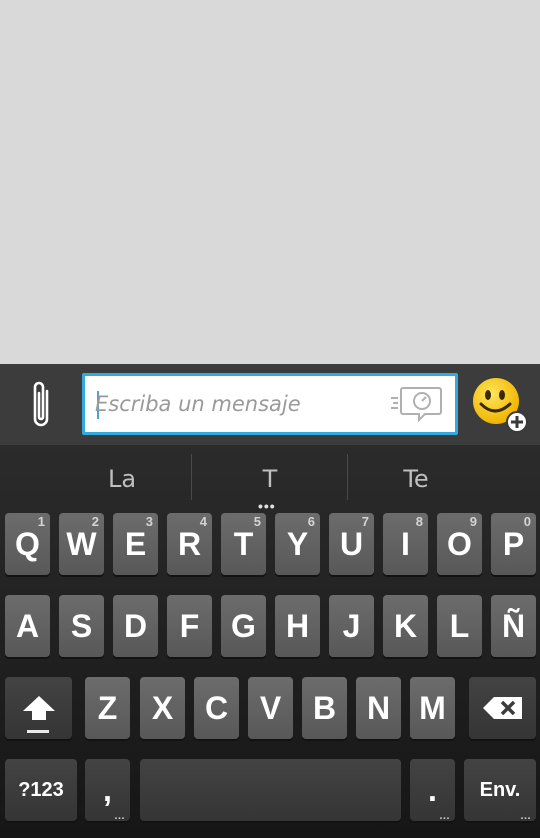  What do you see at coordinates (149, 521) in the screenshot?
I see `key-hint: 3` at bounding box center [149, 521].